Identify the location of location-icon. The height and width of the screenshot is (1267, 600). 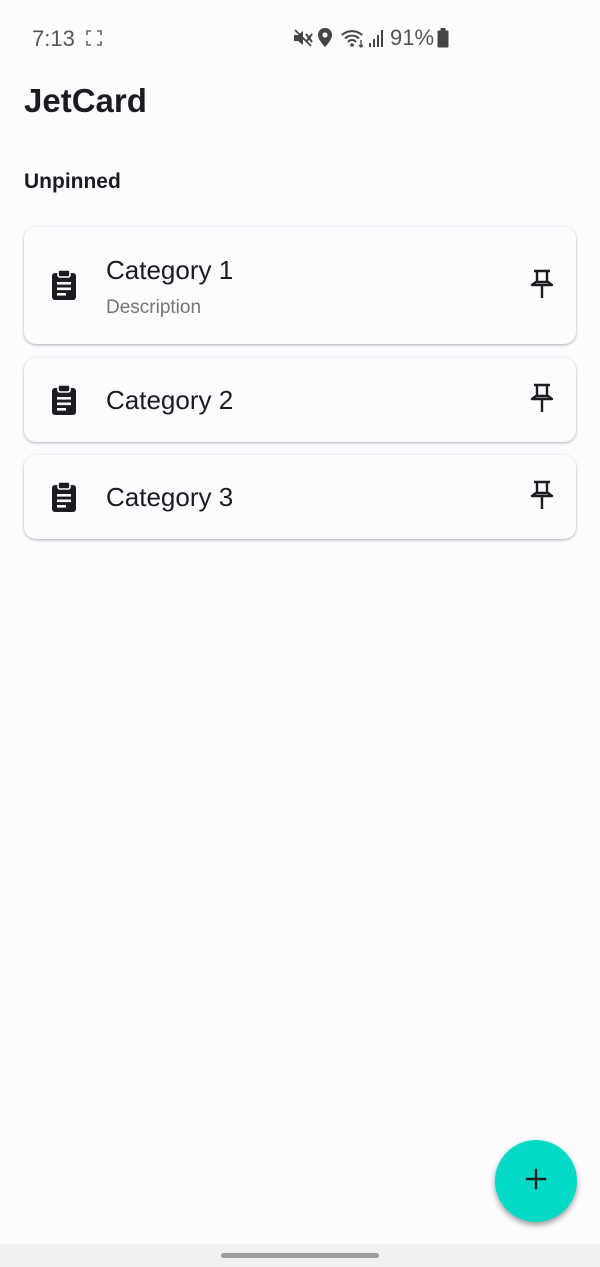
(325, 38).